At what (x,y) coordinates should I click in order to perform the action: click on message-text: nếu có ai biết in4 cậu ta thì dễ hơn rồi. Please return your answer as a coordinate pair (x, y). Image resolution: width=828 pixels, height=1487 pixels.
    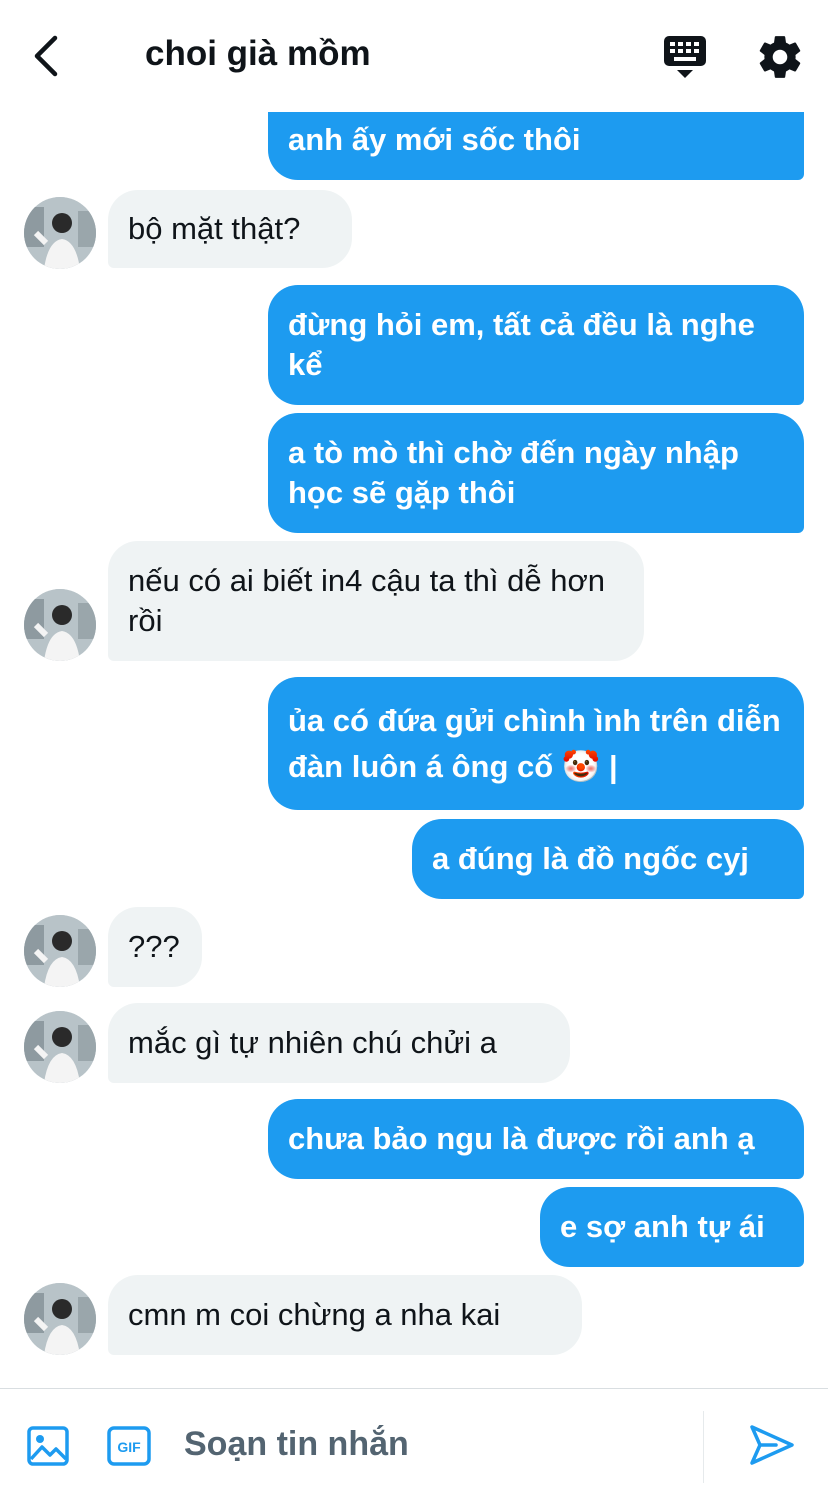
    Looking at the image, I should click on (367, 600).